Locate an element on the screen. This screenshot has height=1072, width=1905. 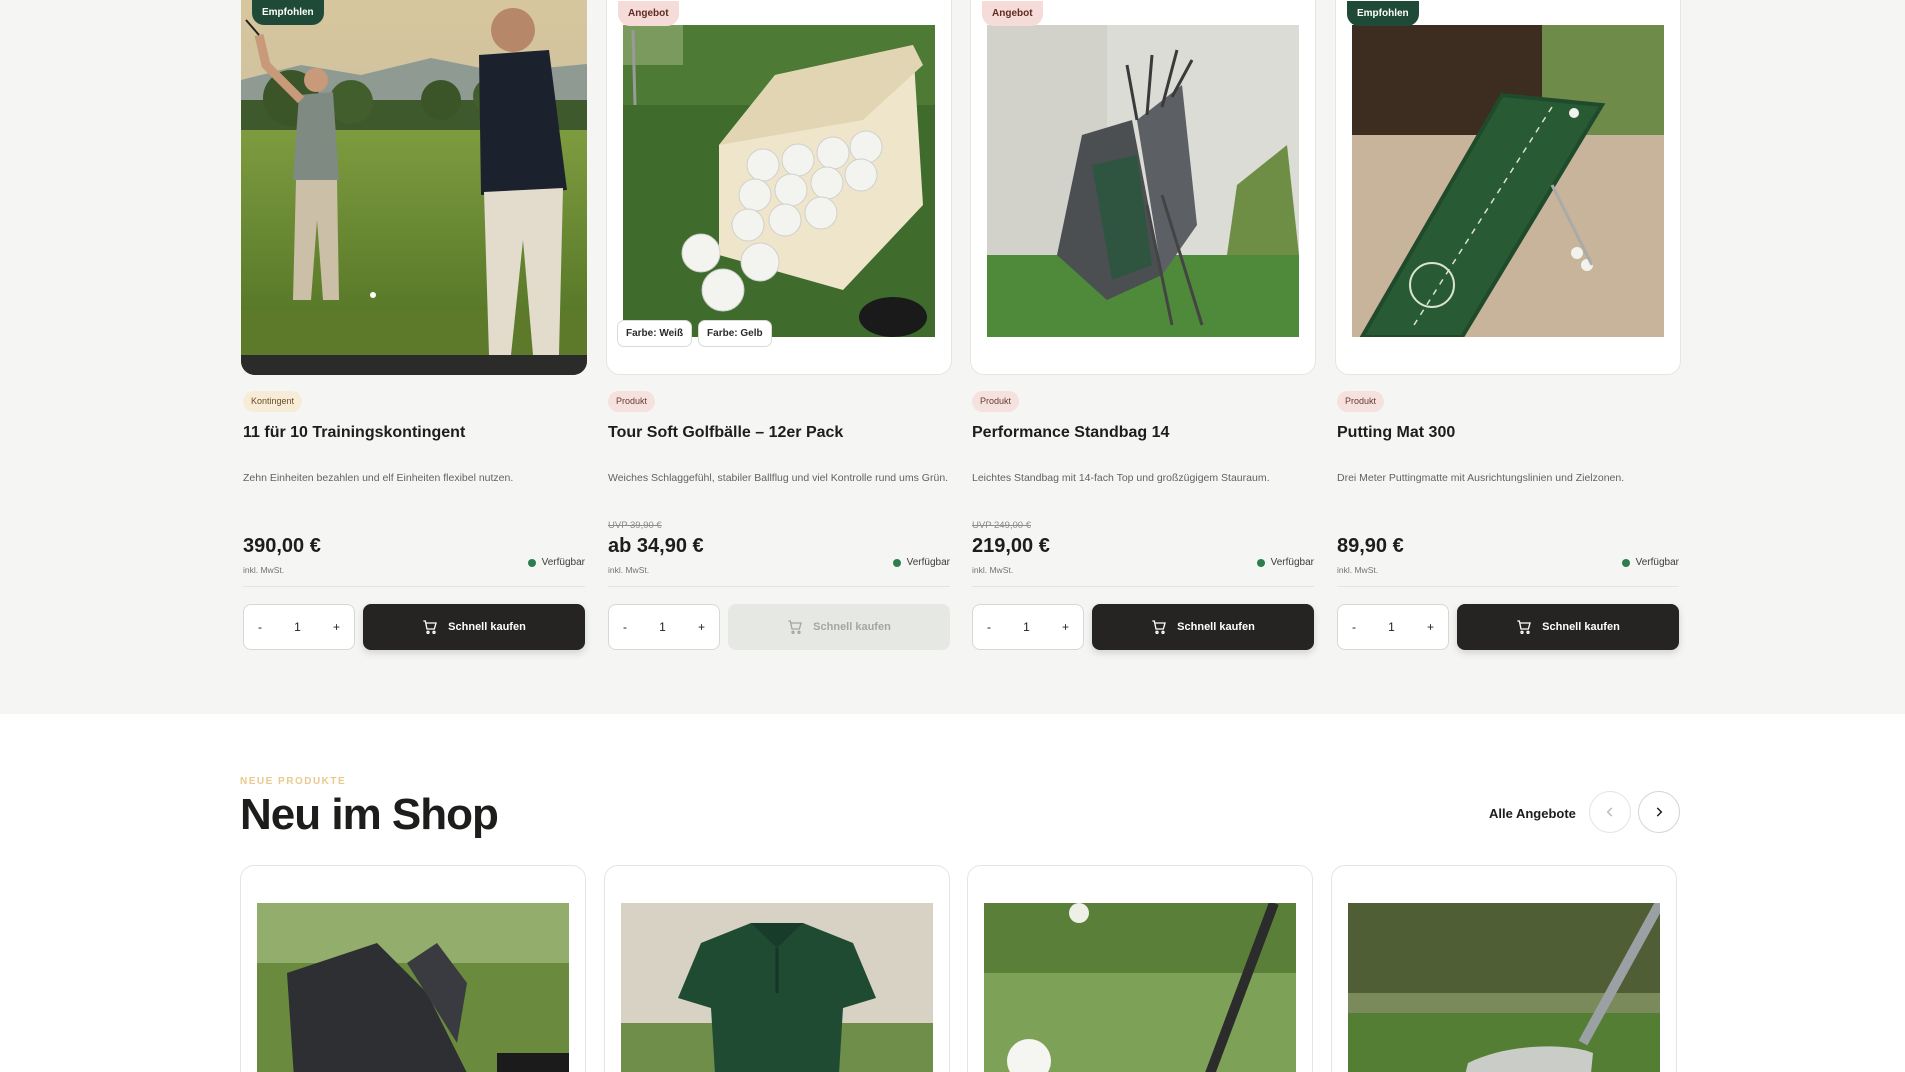
badge-angebot: Angebot is located at coordinates (648, 13).